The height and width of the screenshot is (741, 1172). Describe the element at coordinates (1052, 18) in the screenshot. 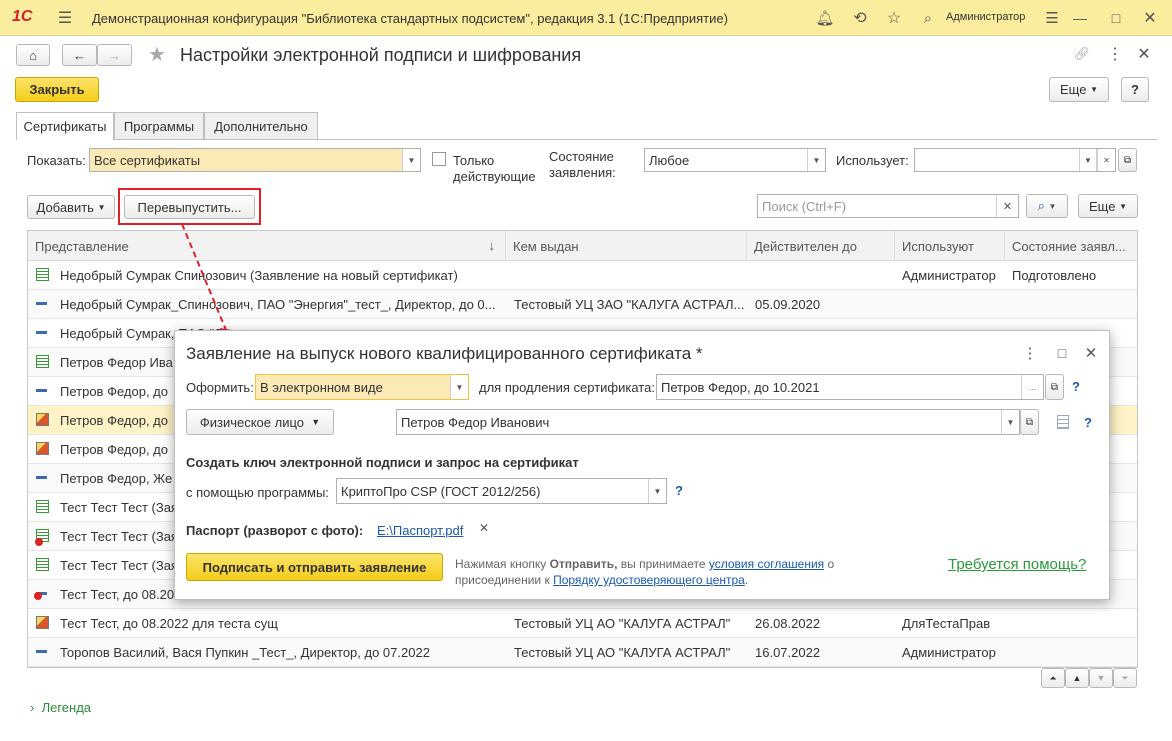

I see `settings-menu-icon: ☰` at that location.